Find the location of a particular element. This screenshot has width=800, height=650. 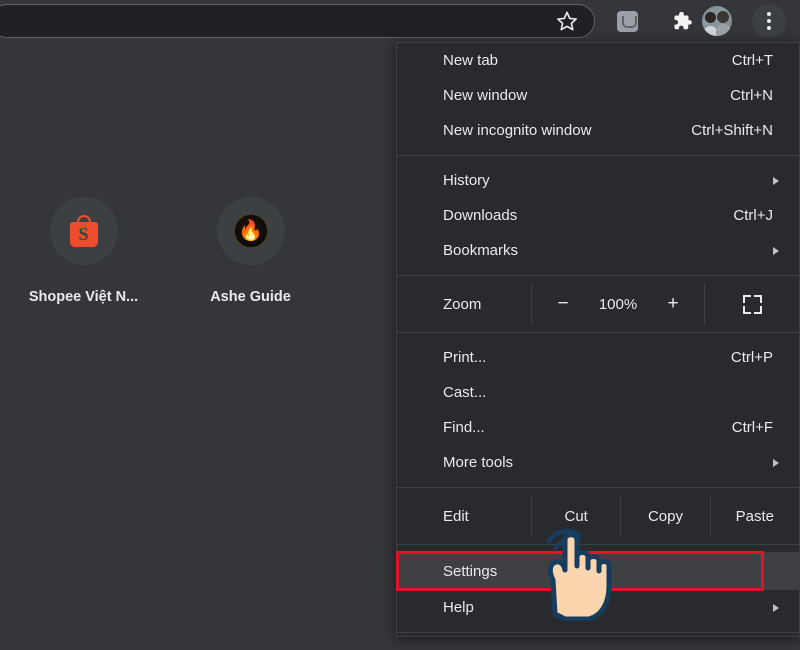

menu-item-label: More tools is located at coordinates (478, 462).